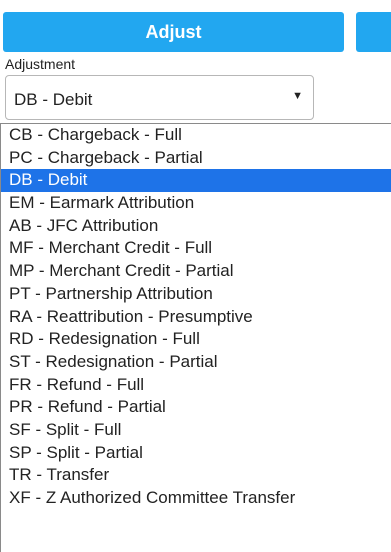 The height and width of the screenshot is (552, 391). I want to click on adjustment-option: PT - Partnership Attribution, so click(196, 294).